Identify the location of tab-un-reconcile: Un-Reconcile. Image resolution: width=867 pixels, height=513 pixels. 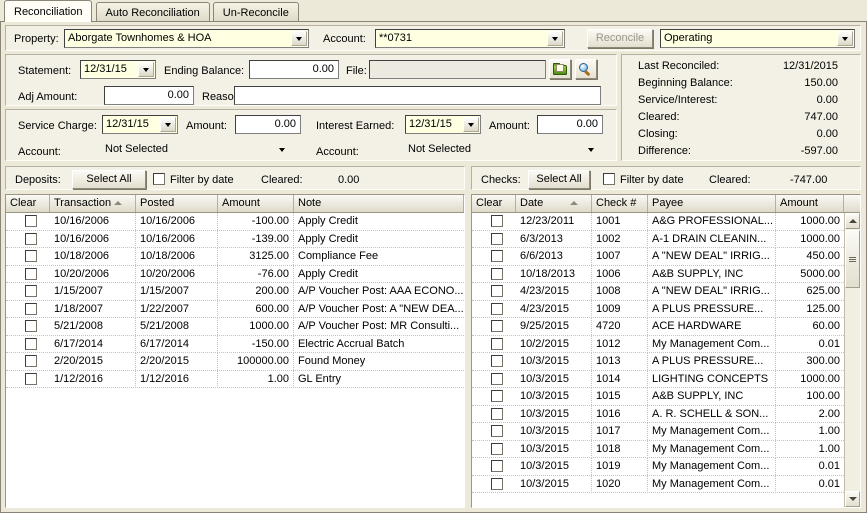
(255, 12).